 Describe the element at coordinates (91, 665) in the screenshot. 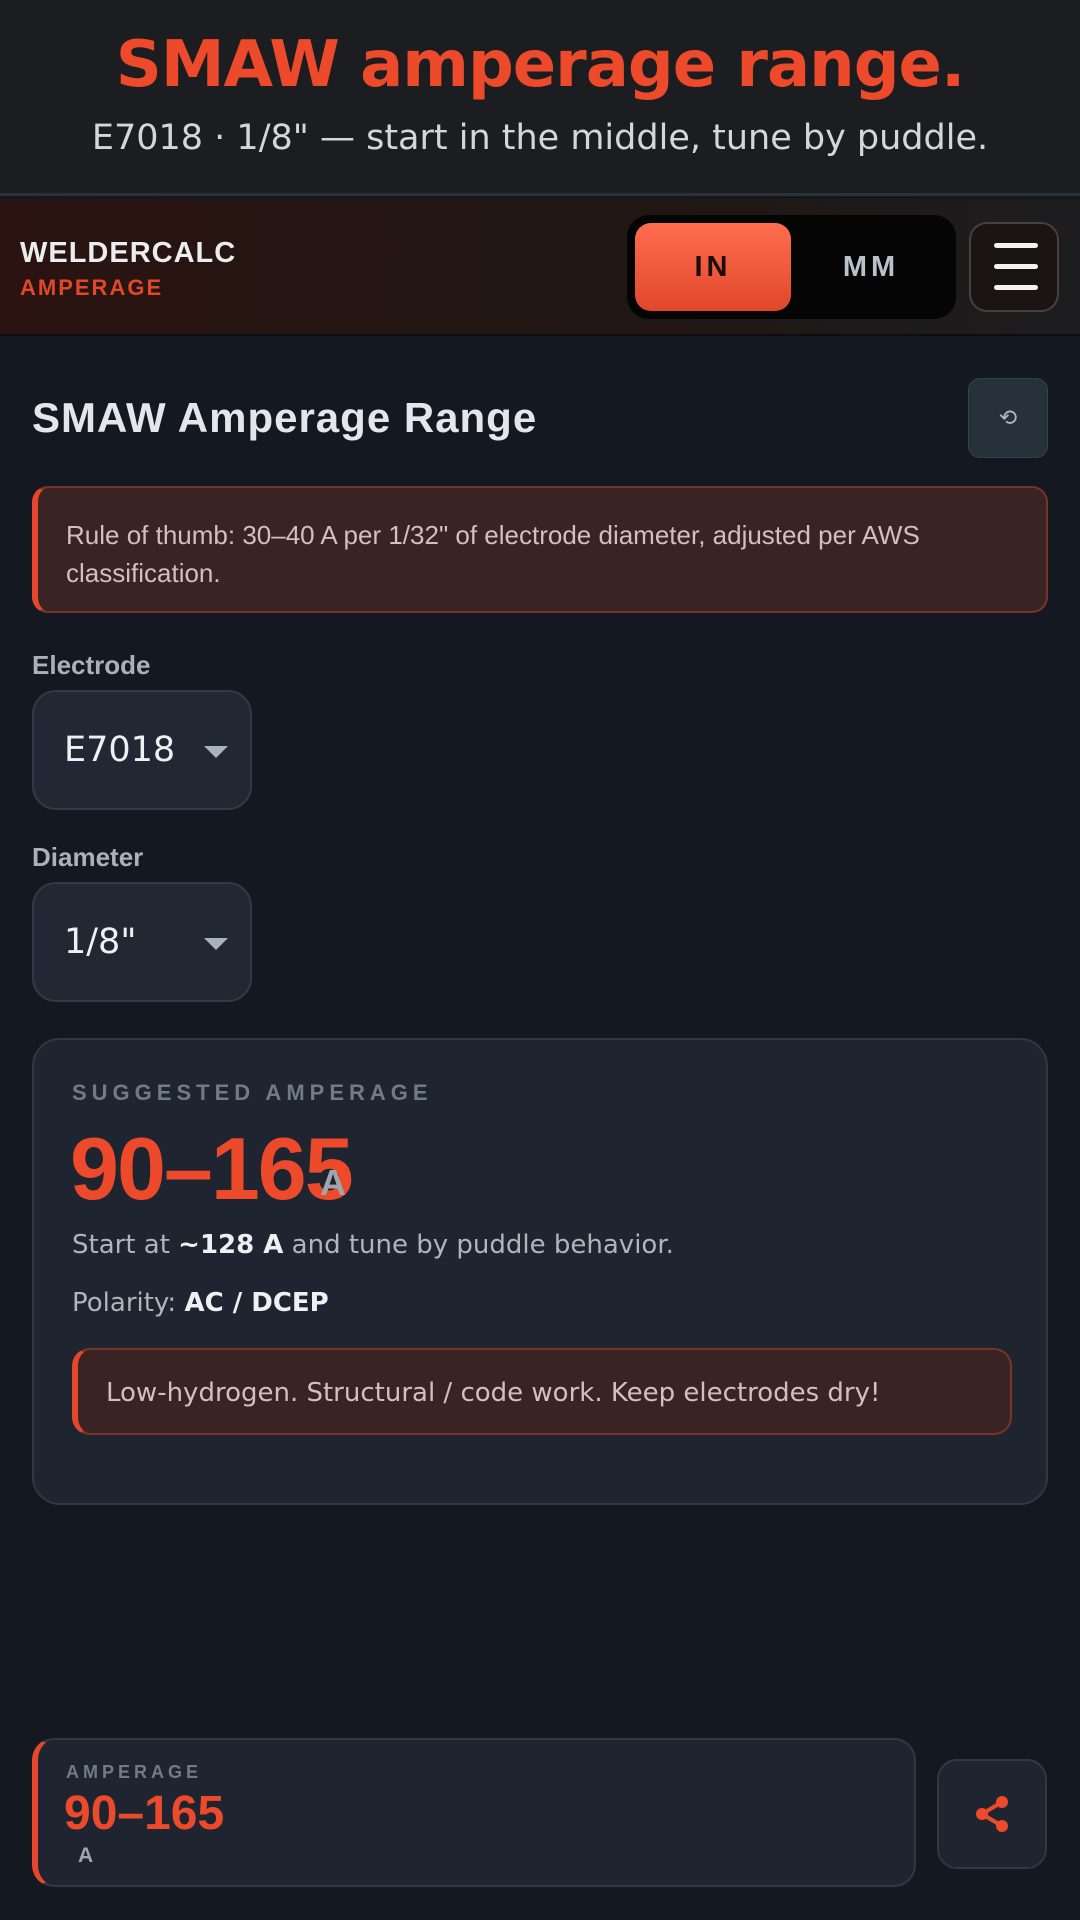

I see `electrode-label: Electrode` at that location.